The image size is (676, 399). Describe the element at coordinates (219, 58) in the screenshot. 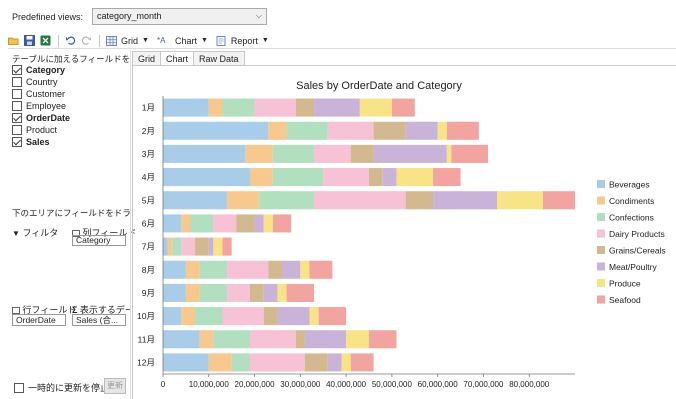

I see `tab-raw-data: Raw Data` at that location.